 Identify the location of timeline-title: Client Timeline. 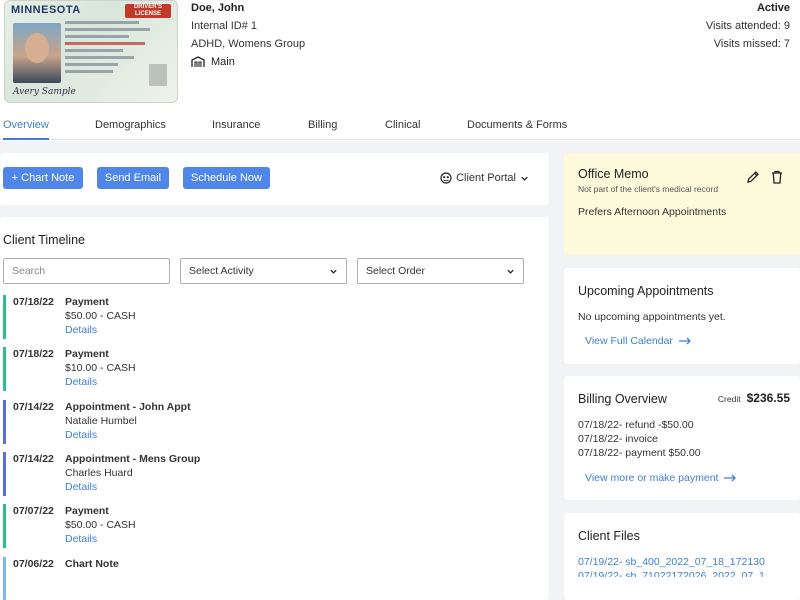
(44, 240).